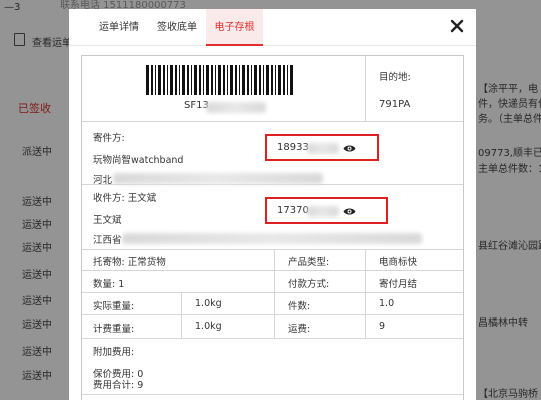  I want to click on close-icon, so click(457, 26).